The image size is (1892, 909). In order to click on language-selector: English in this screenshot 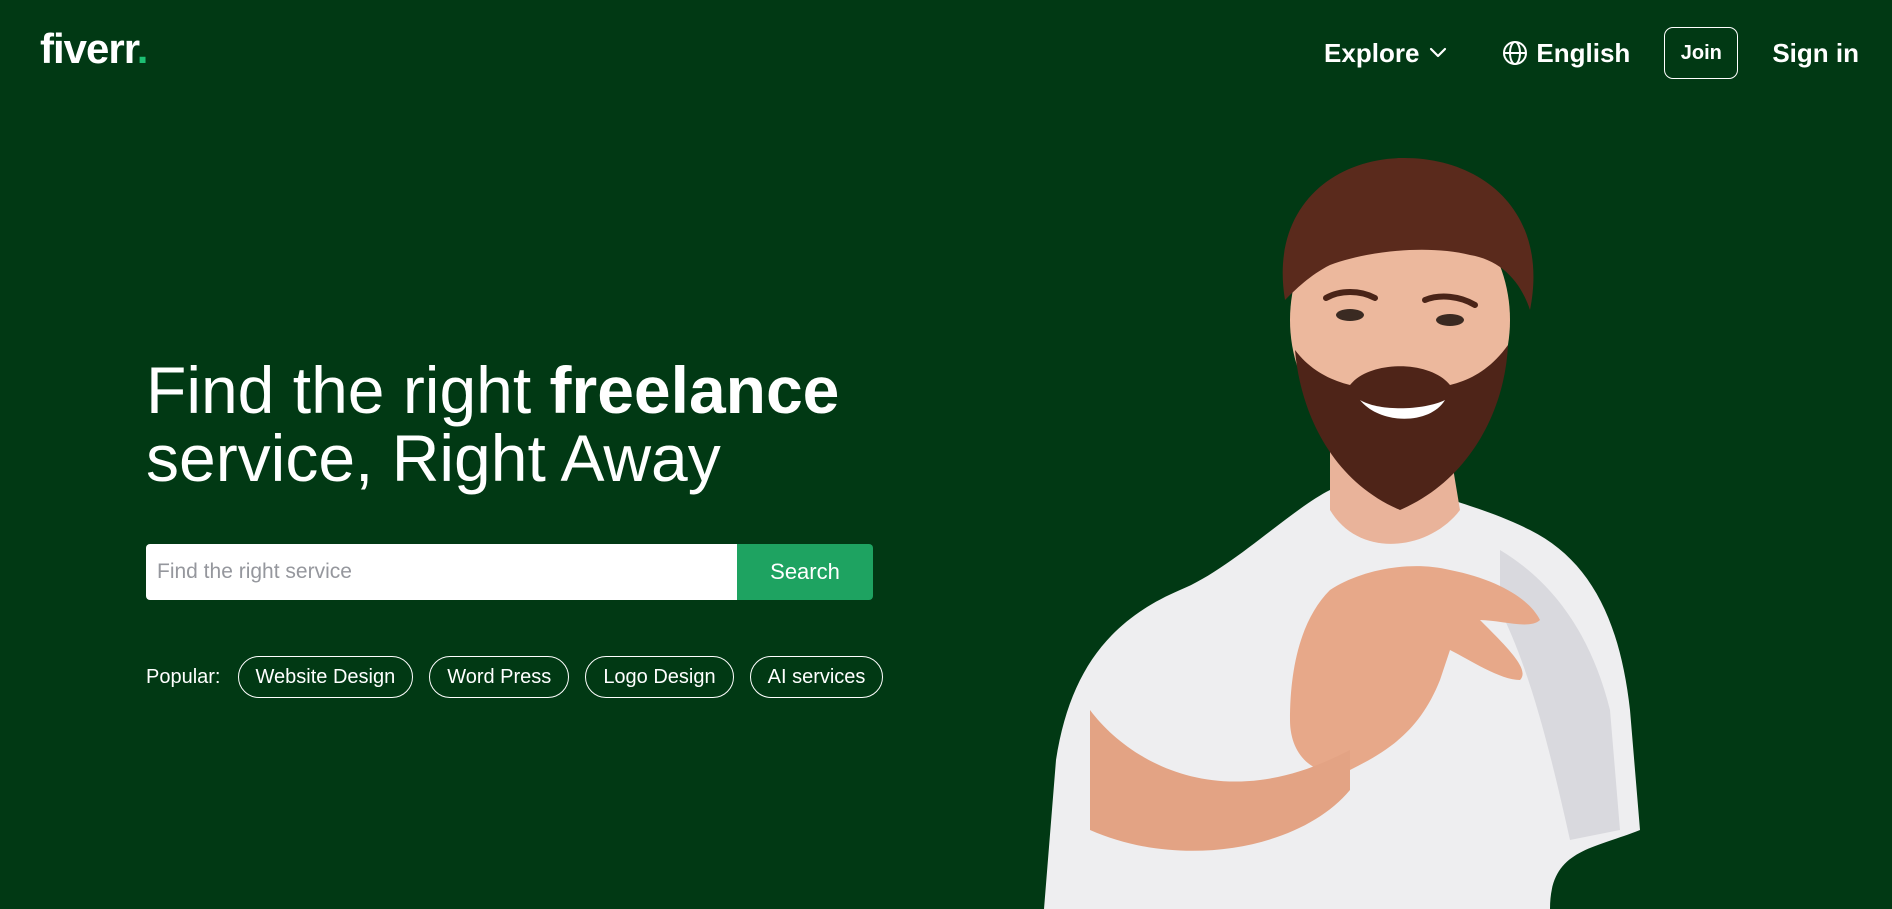, I will do `click(1566, 53)`.